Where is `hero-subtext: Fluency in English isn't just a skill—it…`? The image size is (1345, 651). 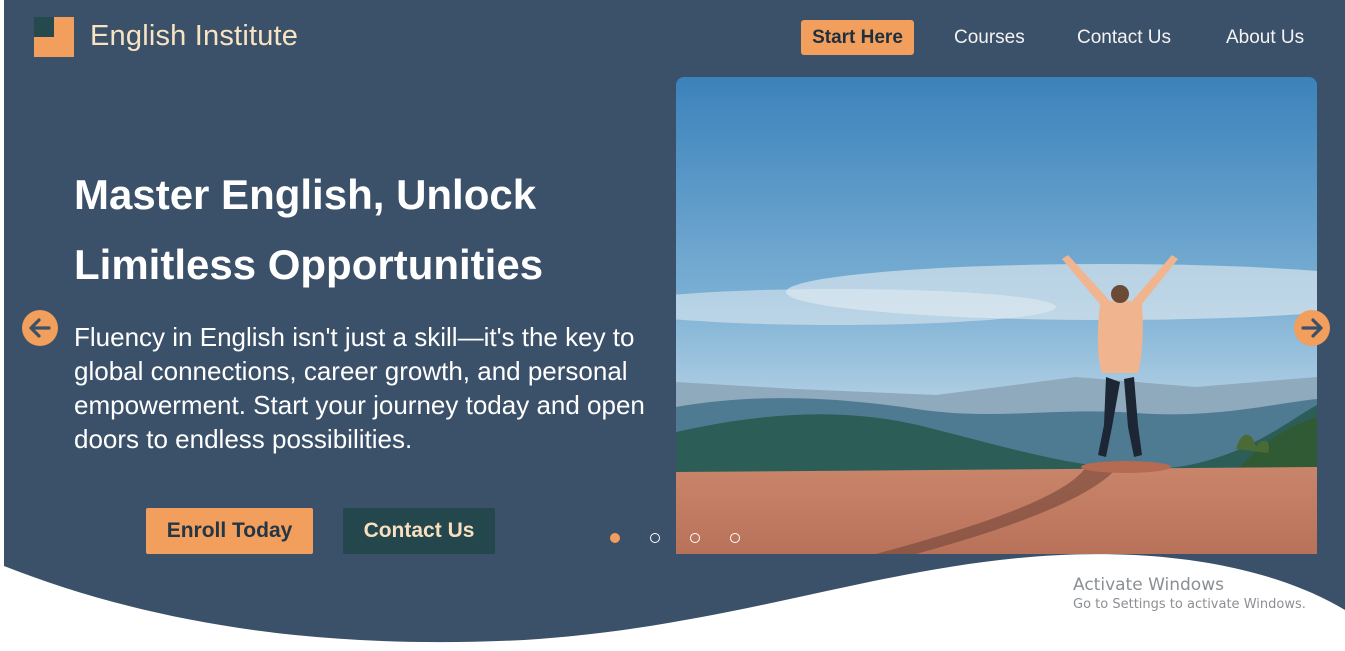 hero-subtext: Fluency in English isn't just a skill—it… is located at coordinates (359, 388).